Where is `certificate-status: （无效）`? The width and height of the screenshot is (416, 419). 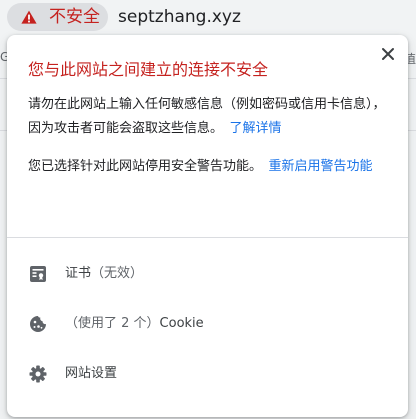 certificate-status: （无效） is located at coordinates (117, 273).